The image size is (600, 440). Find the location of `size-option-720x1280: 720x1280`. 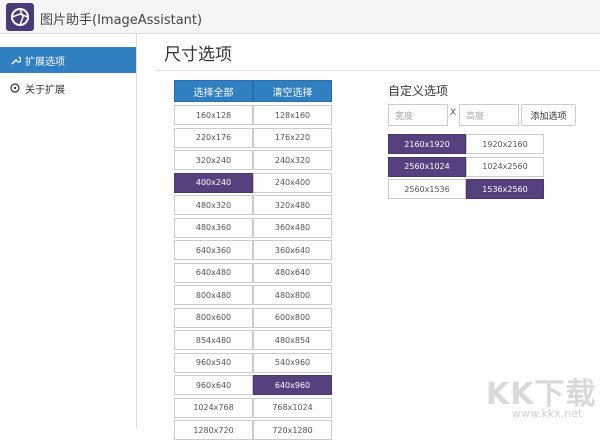

size-option-720x1280: 720x1280 is located at coordinates (292, 430).